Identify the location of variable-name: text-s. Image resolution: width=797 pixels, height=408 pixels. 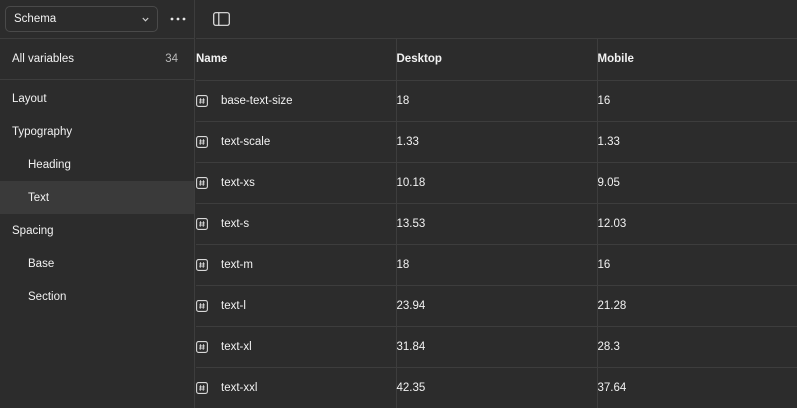
(235, 223).